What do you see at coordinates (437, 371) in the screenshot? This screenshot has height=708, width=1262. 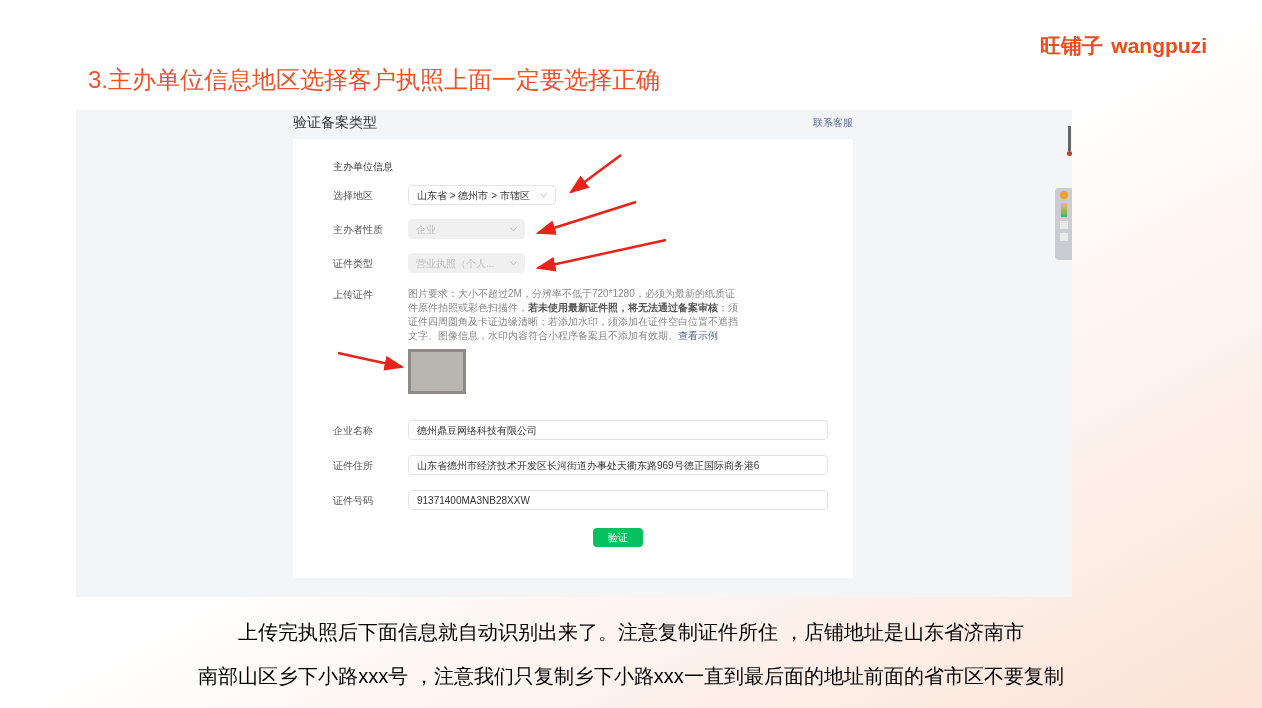 I see `license-photo-placeholder` at bounding box center [437, 371].